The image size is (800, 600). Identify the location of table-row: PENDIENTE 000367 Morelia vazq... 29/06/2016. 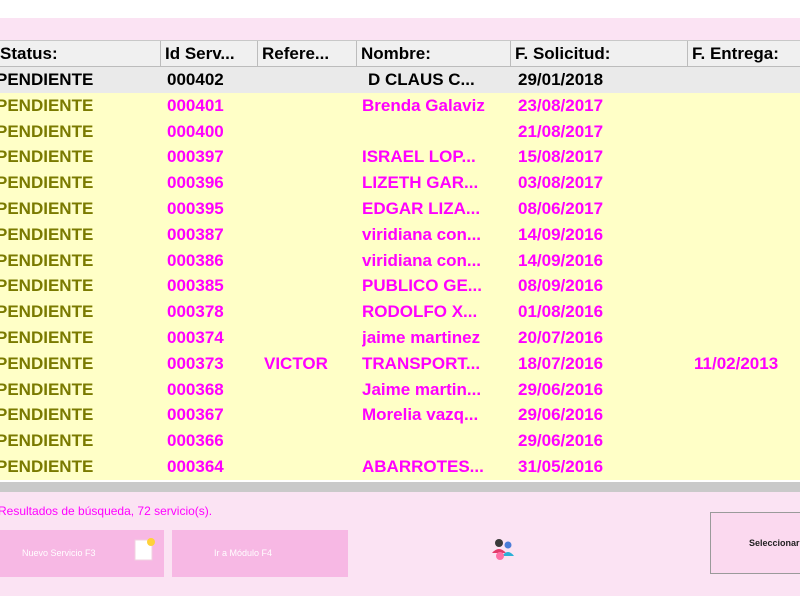
(400, 415).